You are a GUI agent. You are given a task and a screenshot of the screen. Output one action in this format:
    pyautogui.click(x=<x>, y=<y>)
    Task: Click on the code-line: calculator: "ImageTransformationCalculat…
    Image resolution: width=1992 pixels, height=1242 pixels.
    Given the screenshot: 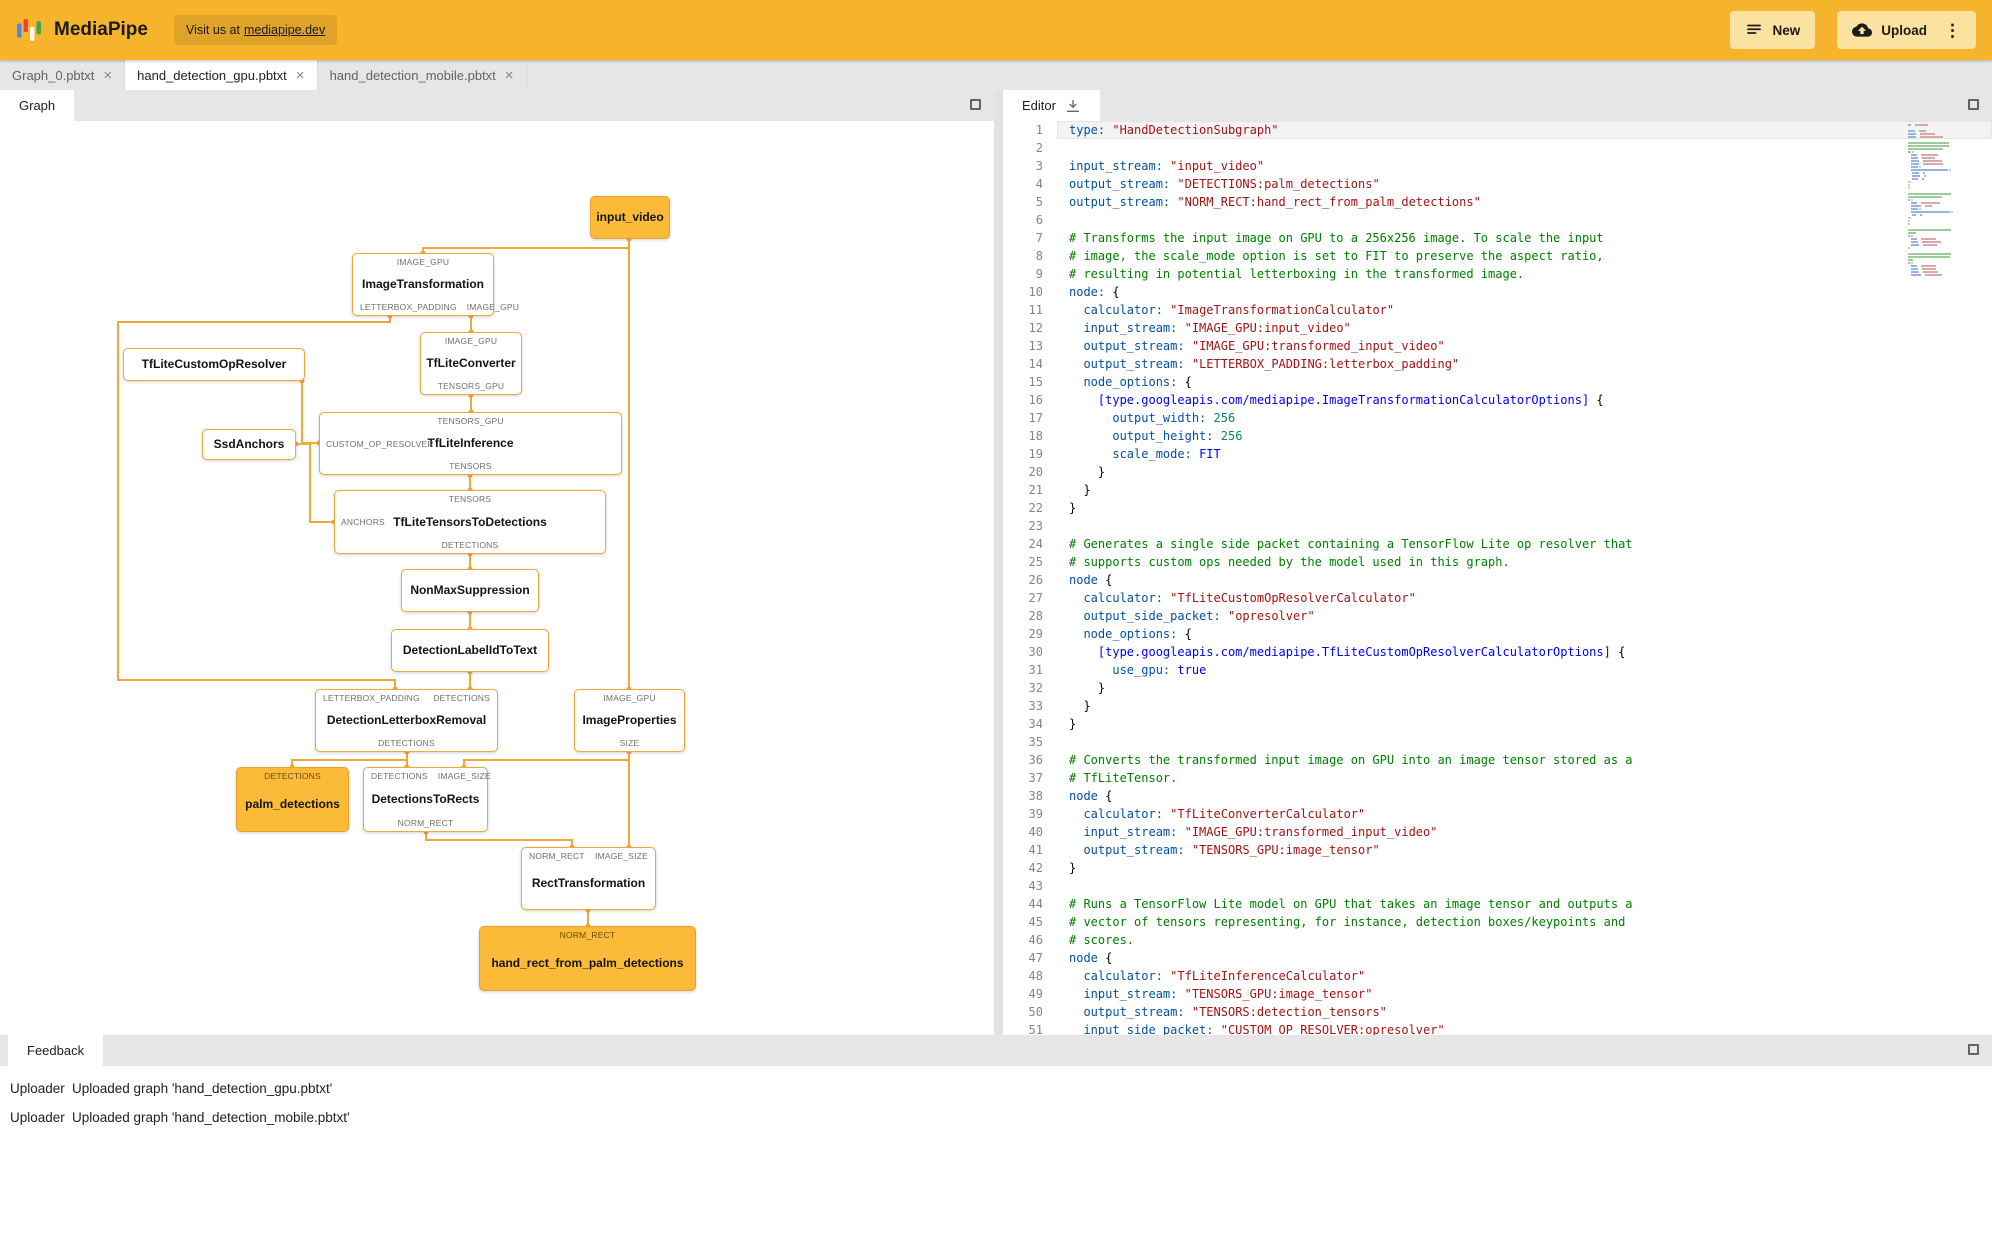 What is the action you would take?
    pyautogui.click(x=1524, y=310)
    